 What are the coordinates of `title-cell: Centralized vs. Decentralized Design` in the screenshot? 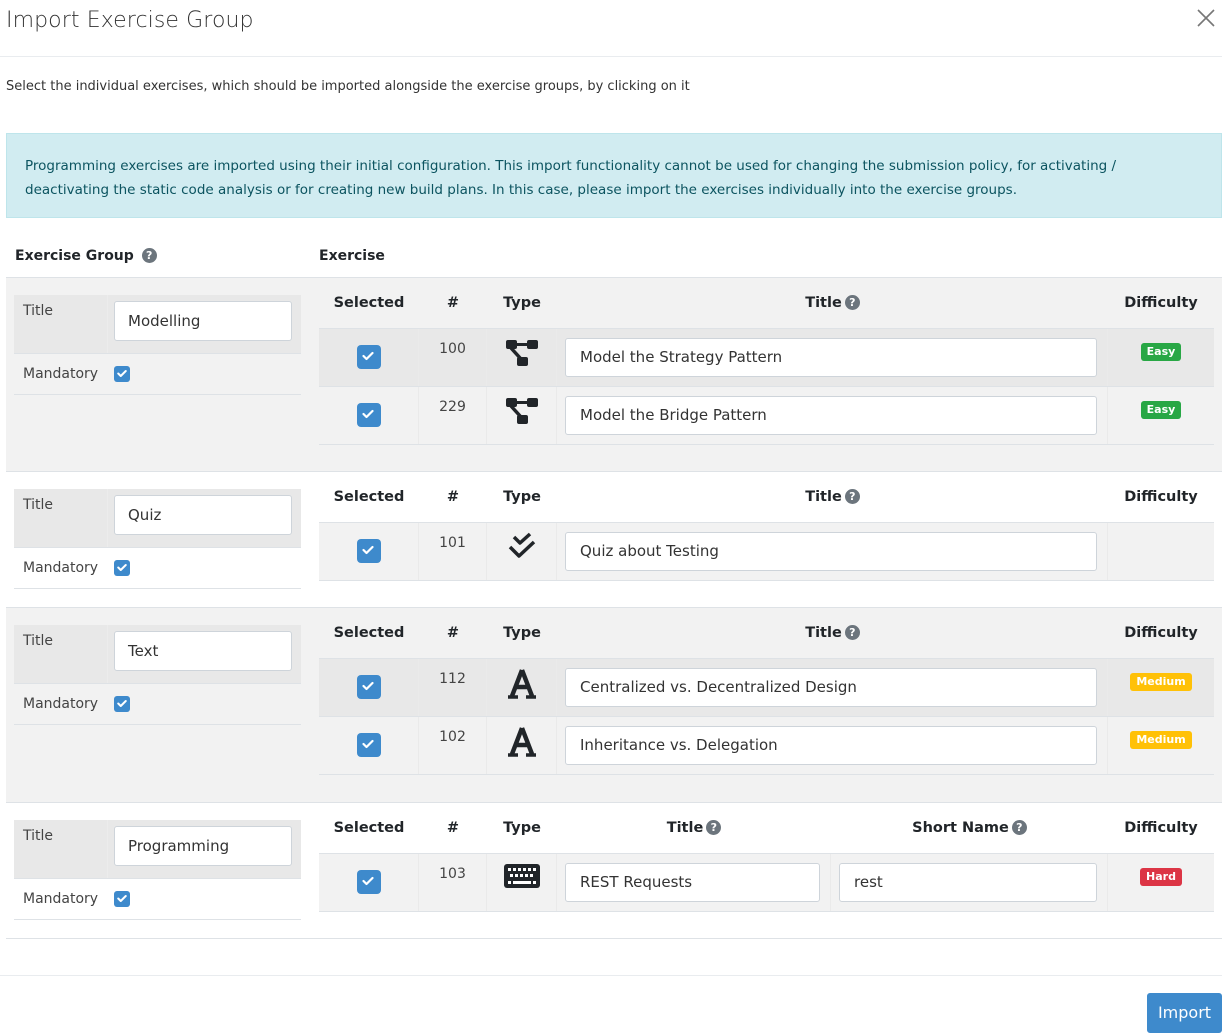 It's located at (832, 687).